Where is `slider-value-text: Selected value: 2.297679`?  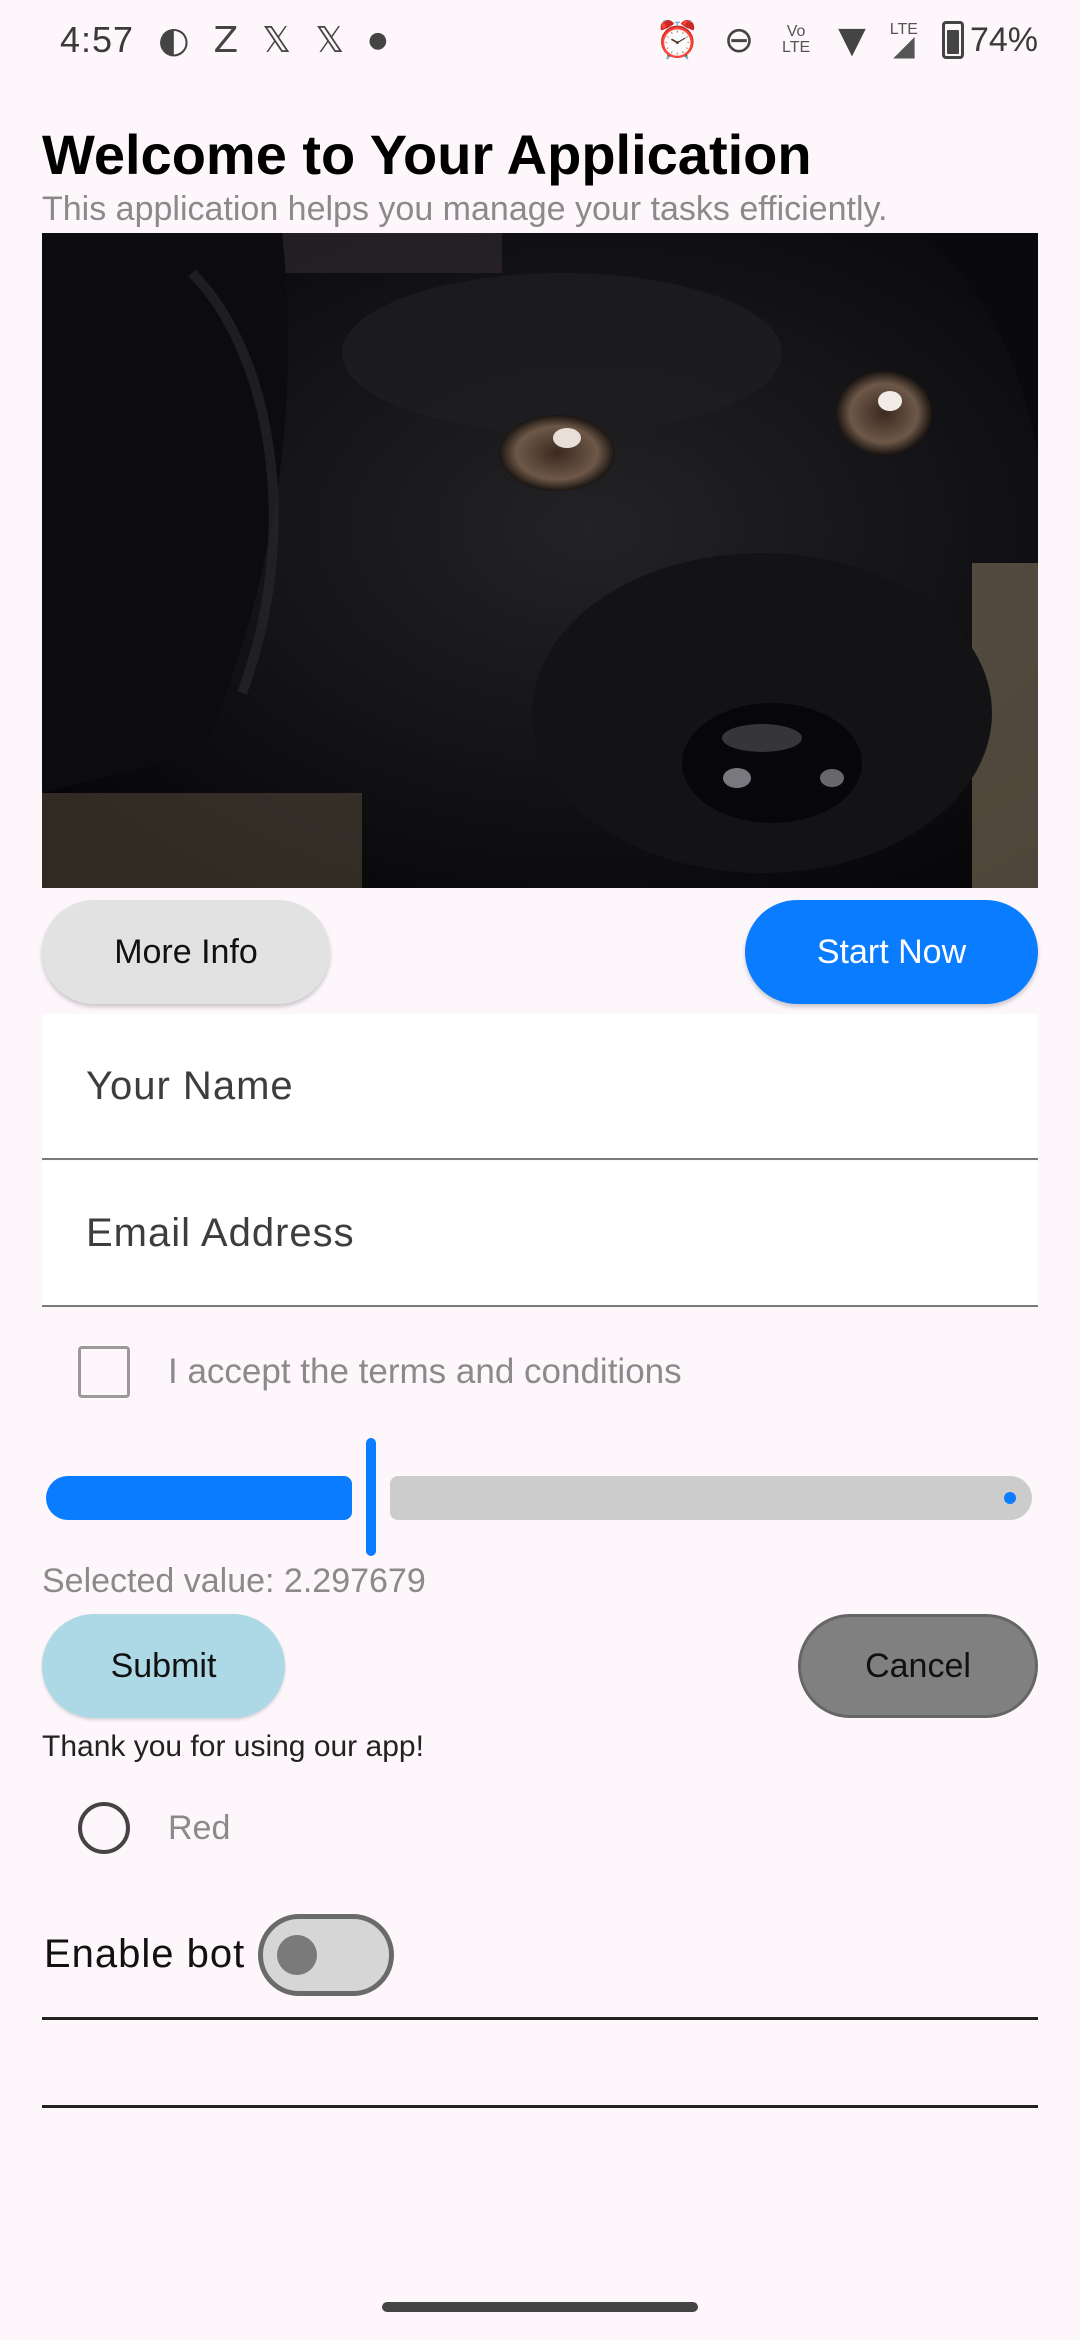 slider-value-text: Selected value: 2.297679 is located at coordinates (234, 1581).